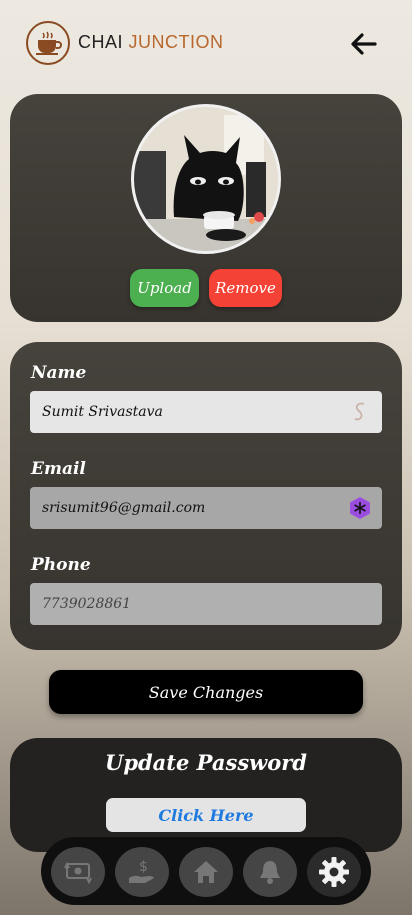 The image size is (412, 915). I want to click on phone-value: 7739028861, so click(87, 604).